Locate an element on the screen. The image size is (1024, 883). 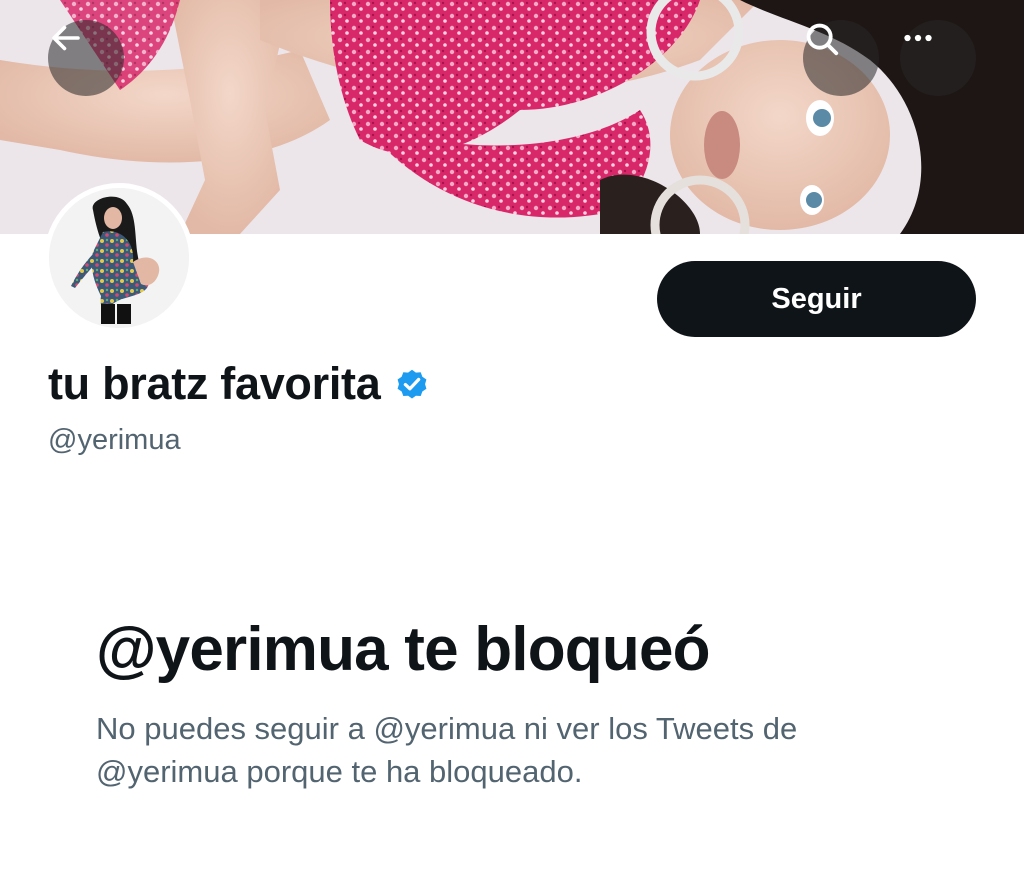
verified-badge-icon is located at coordinates (412, 384).